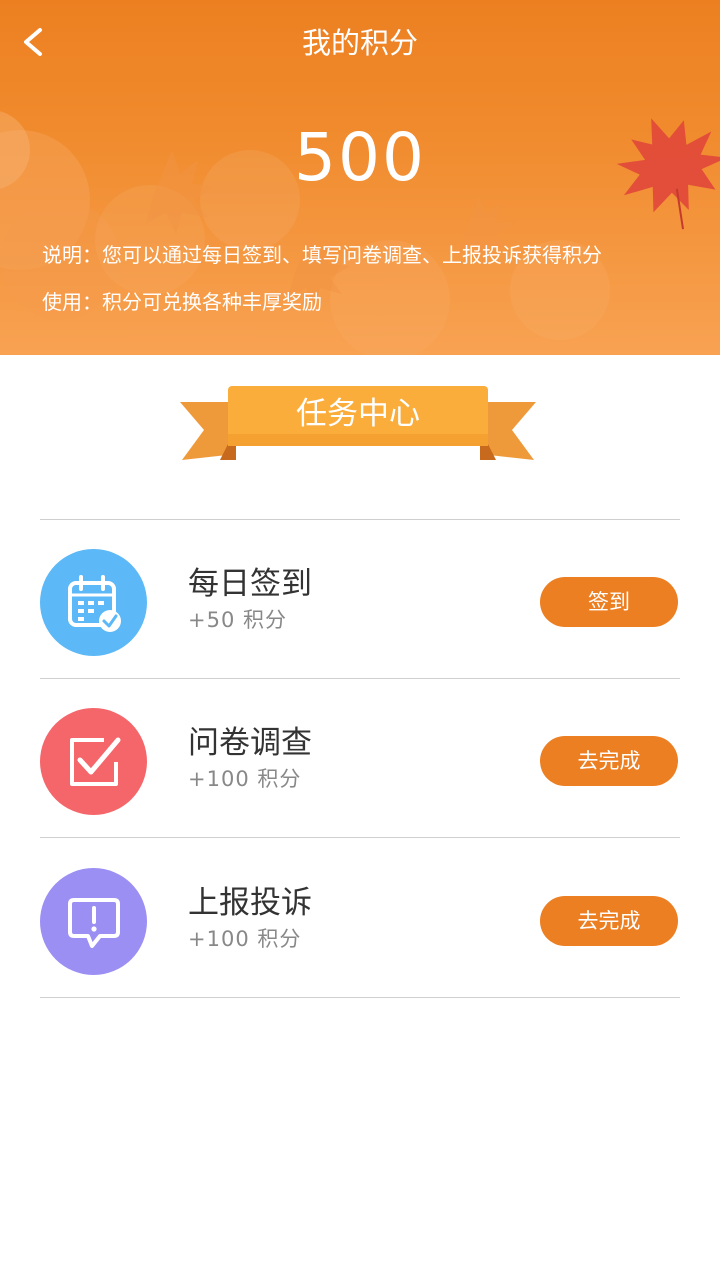 This screenshot has height=1280, width=720. I want to click on checkbox-icon, so click(93, 761).